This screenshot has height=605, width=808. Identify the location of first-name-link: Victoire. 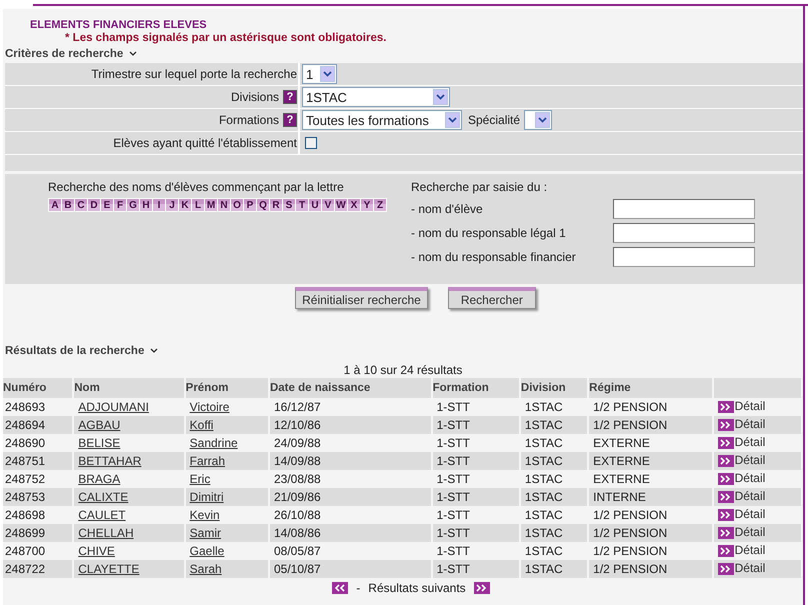
(210, 407).